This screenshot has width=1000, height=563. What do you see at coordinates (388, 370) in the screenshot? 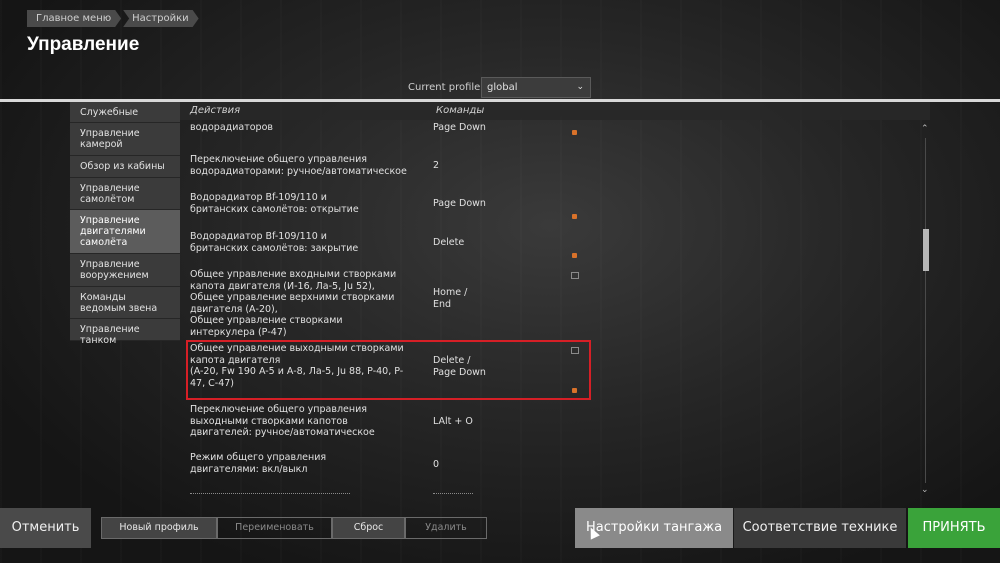
I see `highlight-frame` at bounding box center [388, 370].